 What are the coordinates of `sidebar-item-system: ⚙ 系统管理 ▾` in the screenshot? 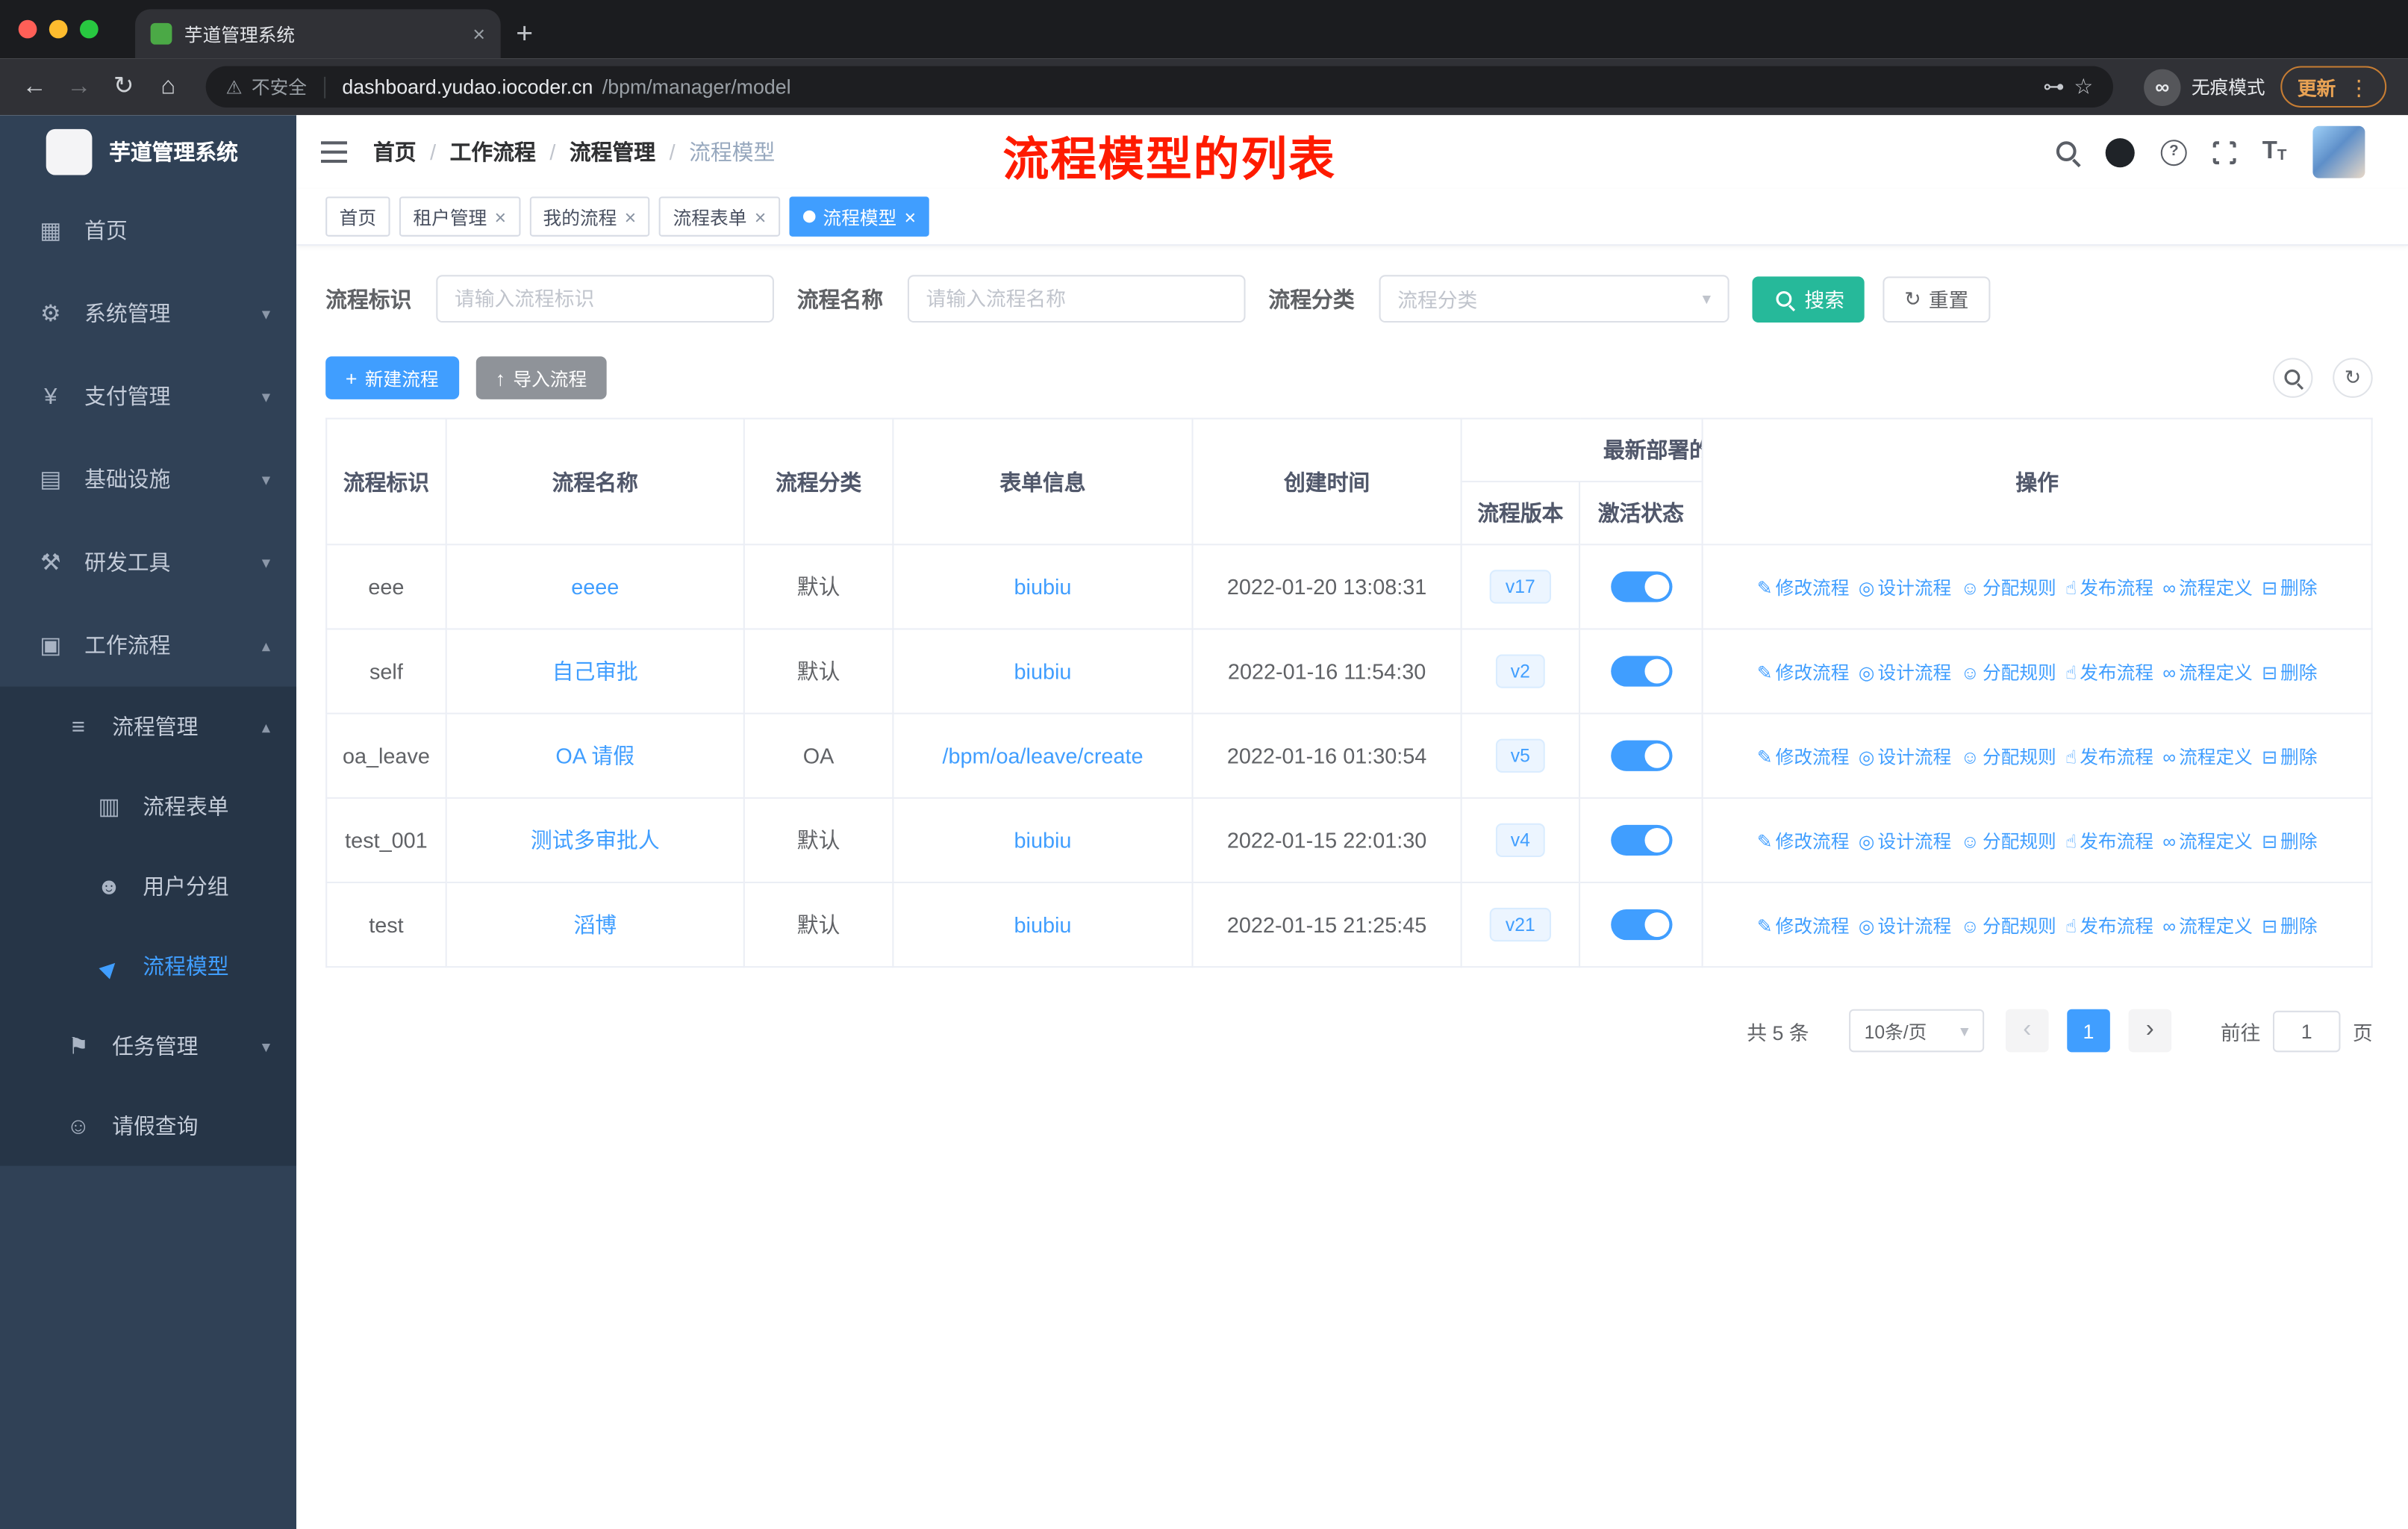 It's located at (148, 313).